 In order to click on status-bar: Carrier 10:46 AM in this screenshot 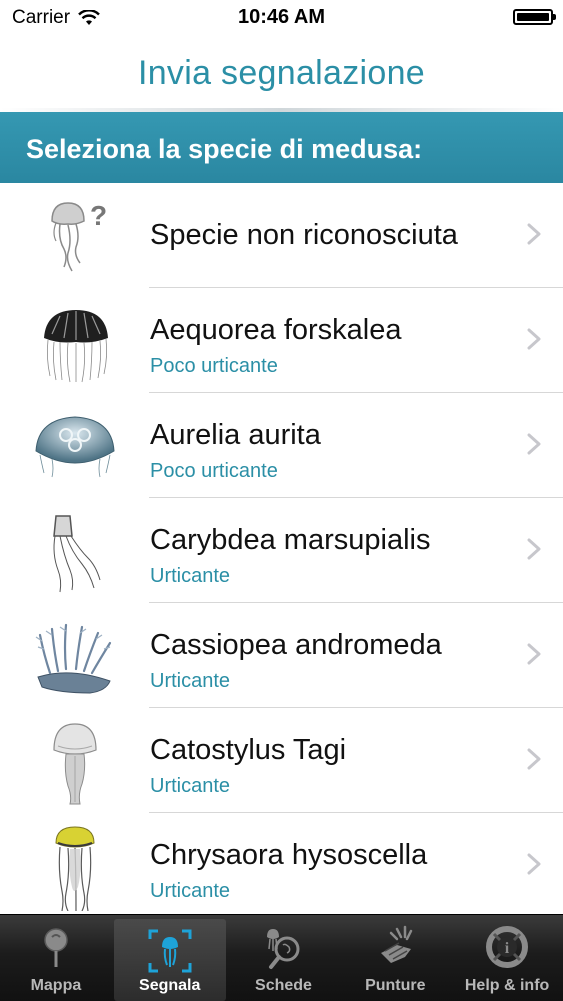, I will do `click(281, 18)`.